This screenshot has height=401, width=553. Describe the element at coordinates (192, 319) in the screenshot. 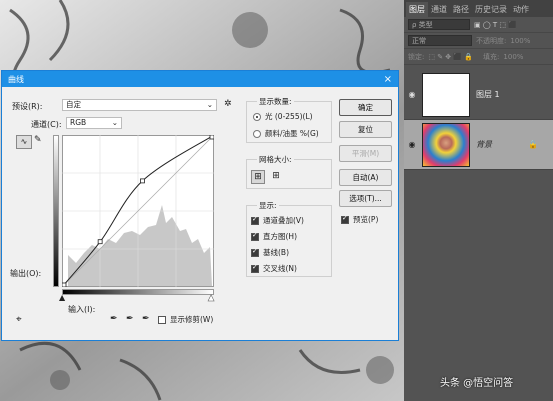

I see `show-clipping-label: 显示修剪(W)` at that location.